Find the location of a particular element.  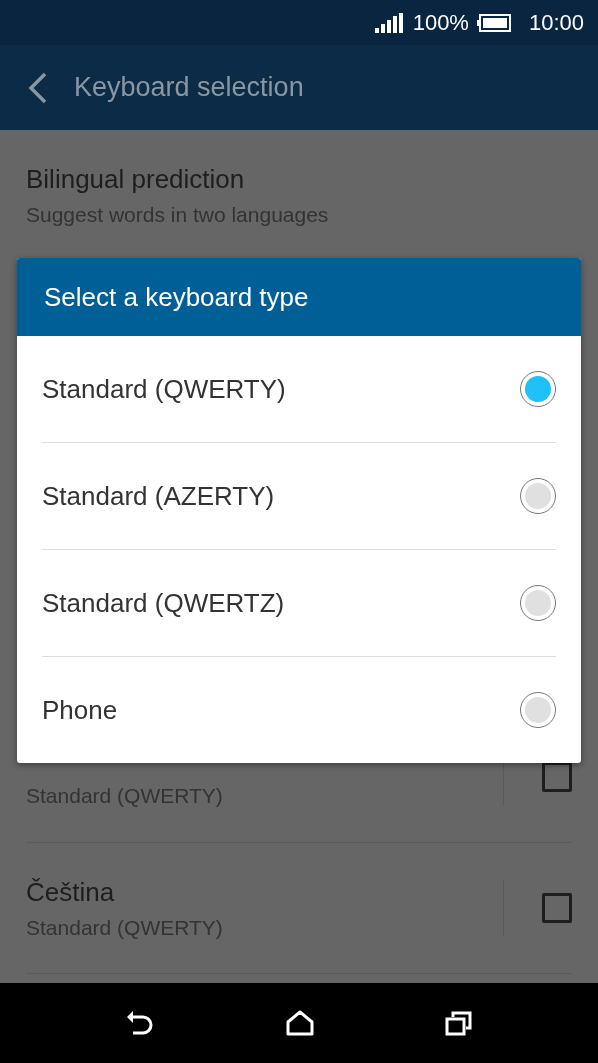

option-label: Standard (QWERTY) is located at coordinates (164, 389).